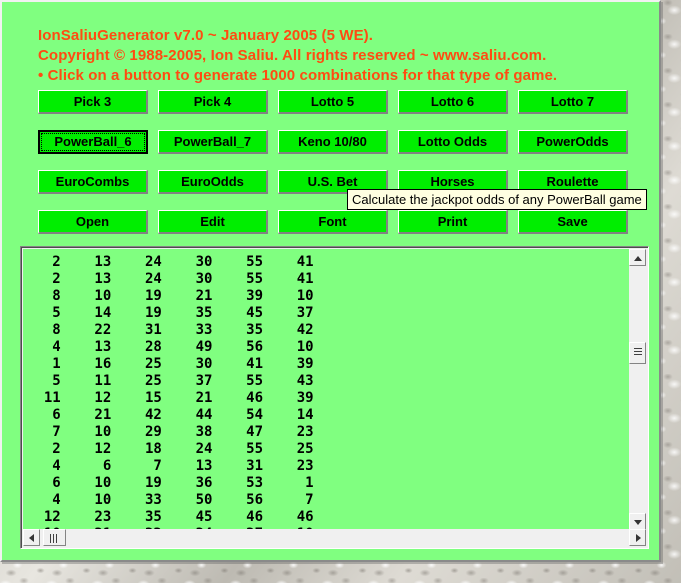  I want to click on button-font: Font, so click(333, 222).